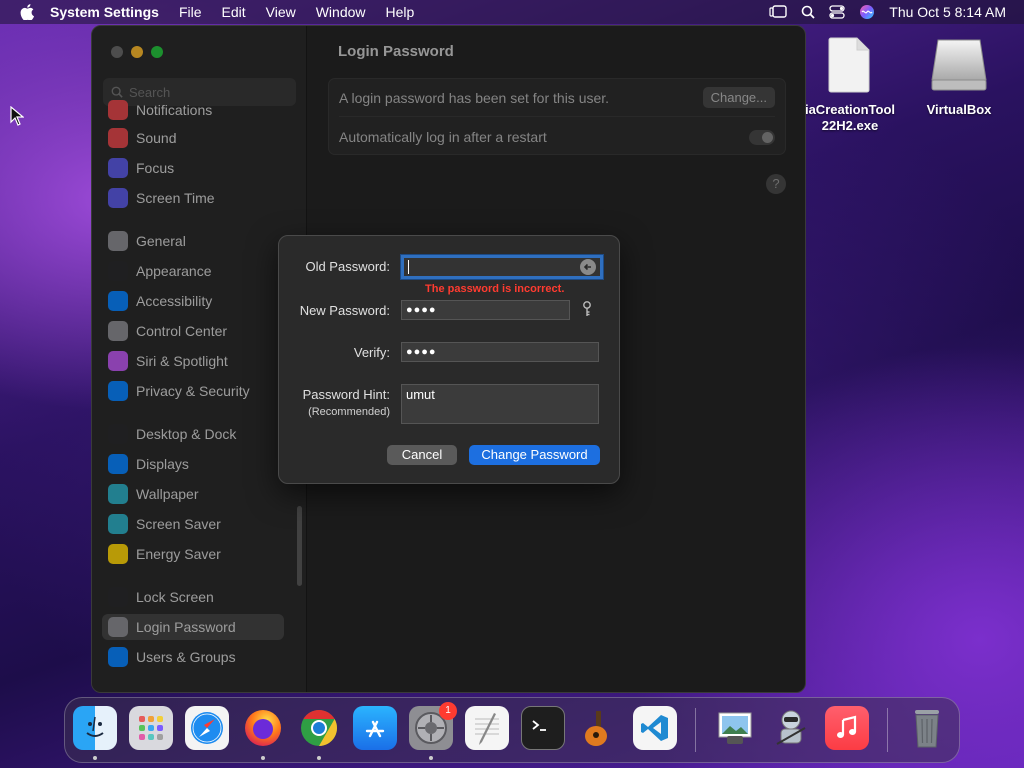 The image size is (1024, 768). I want to click on desktop-icon-label: VirtualBox, so click(959, 109).